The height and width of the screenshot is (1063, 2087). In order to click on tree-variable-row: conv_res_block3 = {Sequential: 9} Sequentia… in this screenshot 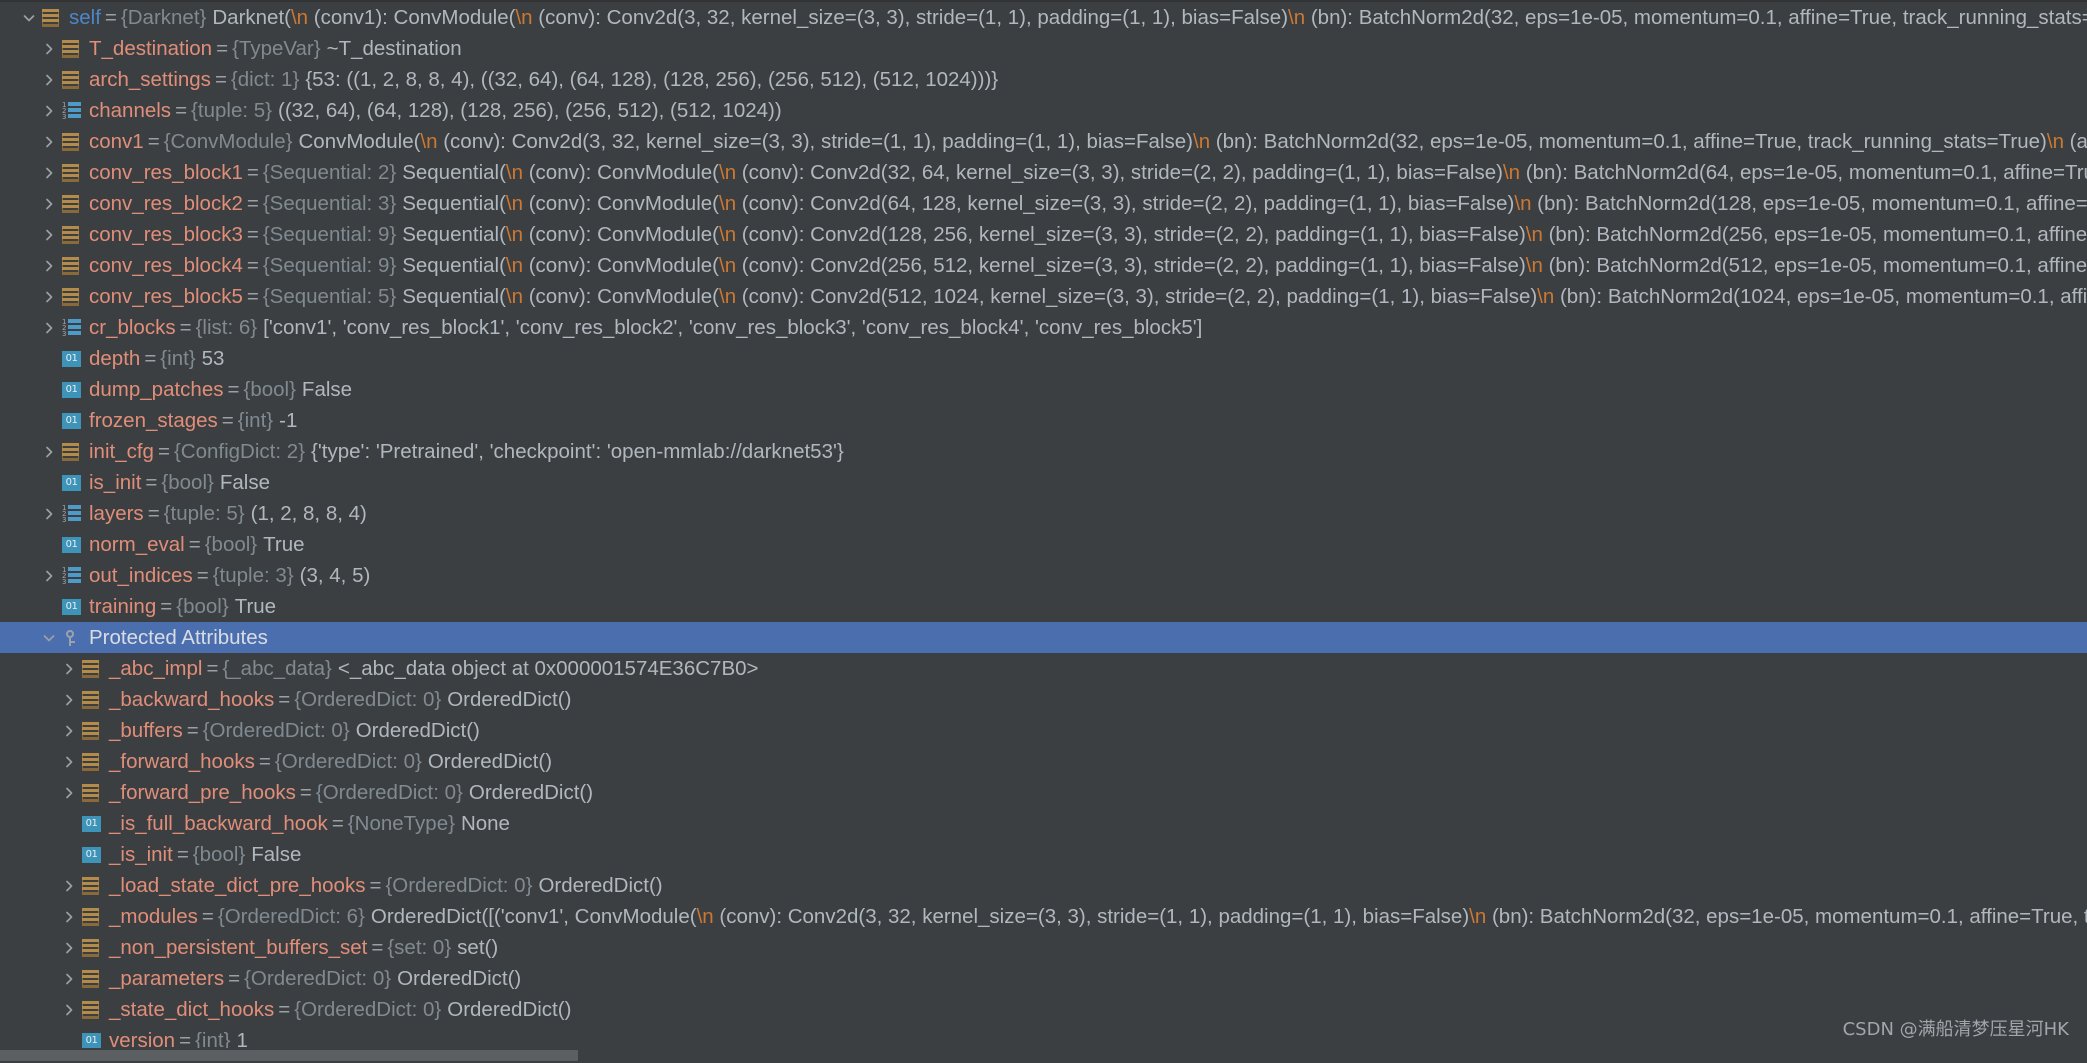, I will do `click(1043, 234)`.